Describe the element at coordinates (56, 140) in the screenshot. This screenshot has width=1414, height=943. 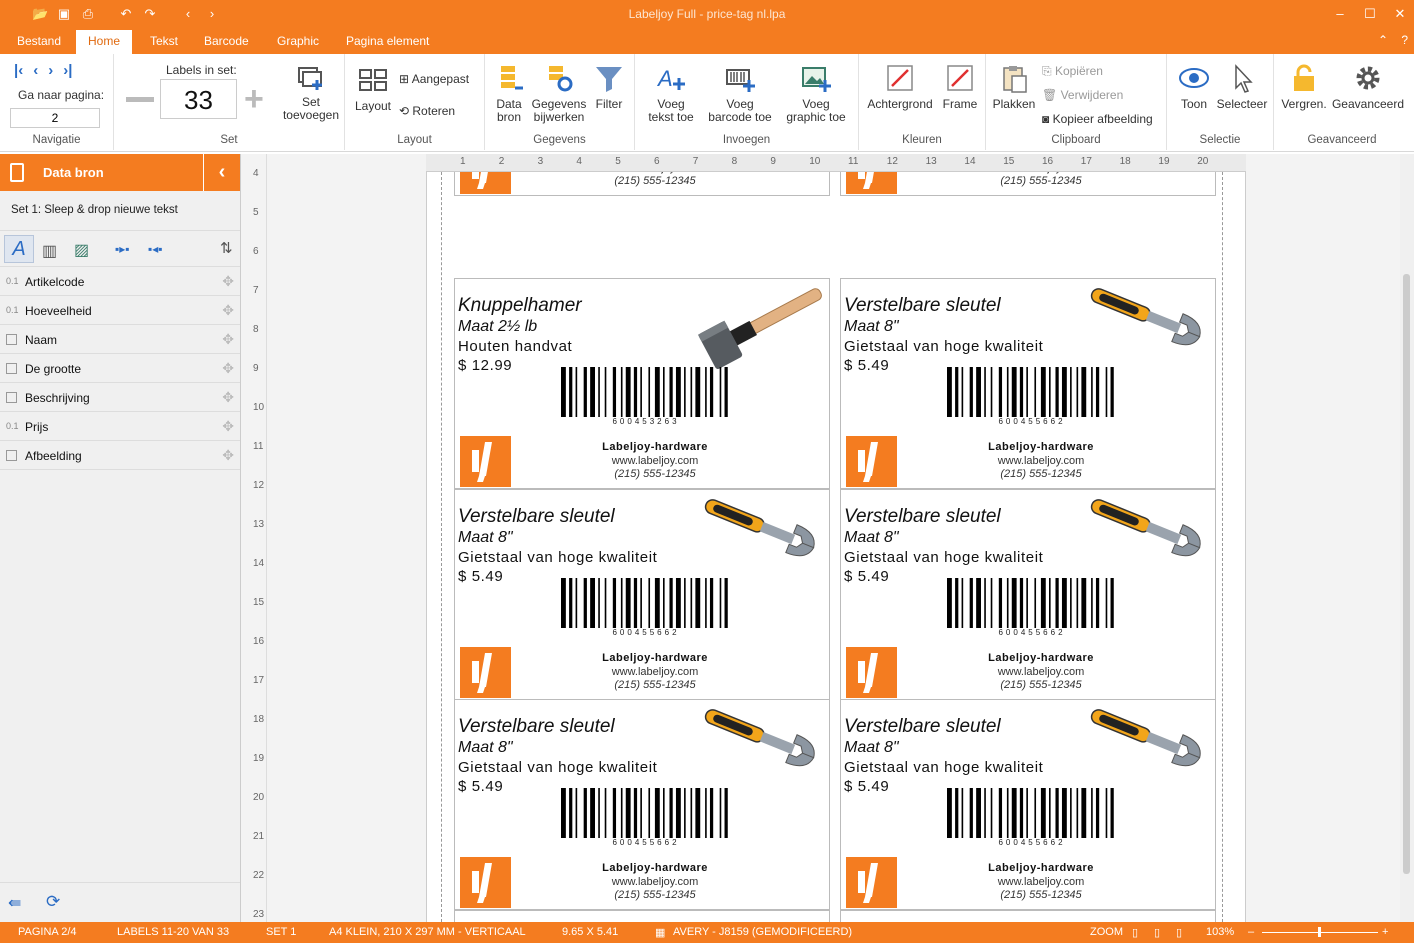
I see `group-label: Navigatie` at that location.